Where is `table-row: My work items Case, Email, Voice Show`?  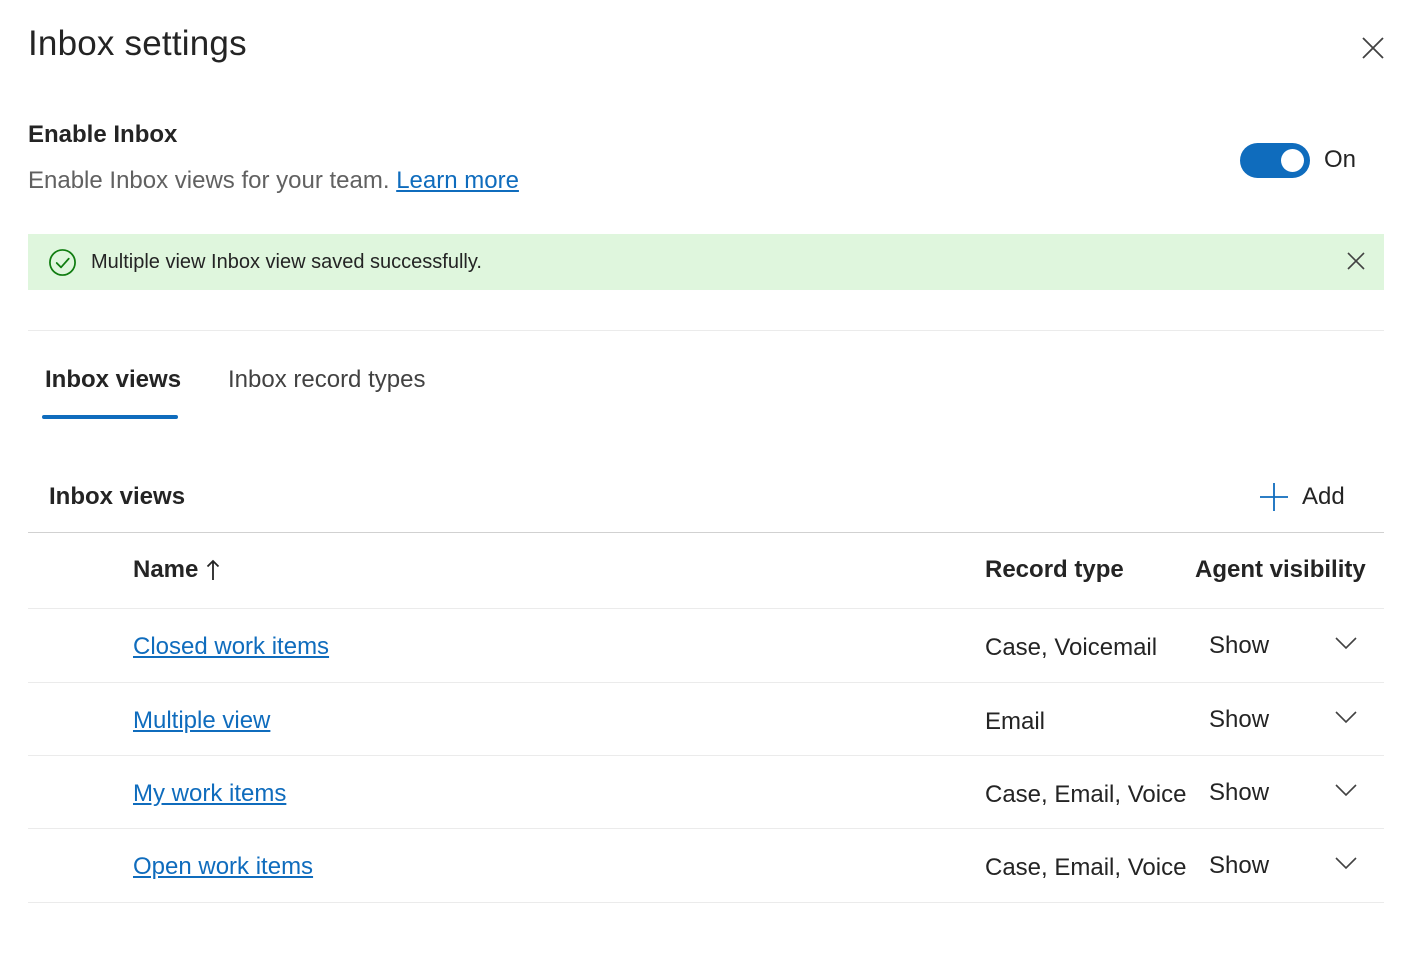
table-row: My work items Case, Email, Voice Show is located at coordinates (706, 792).